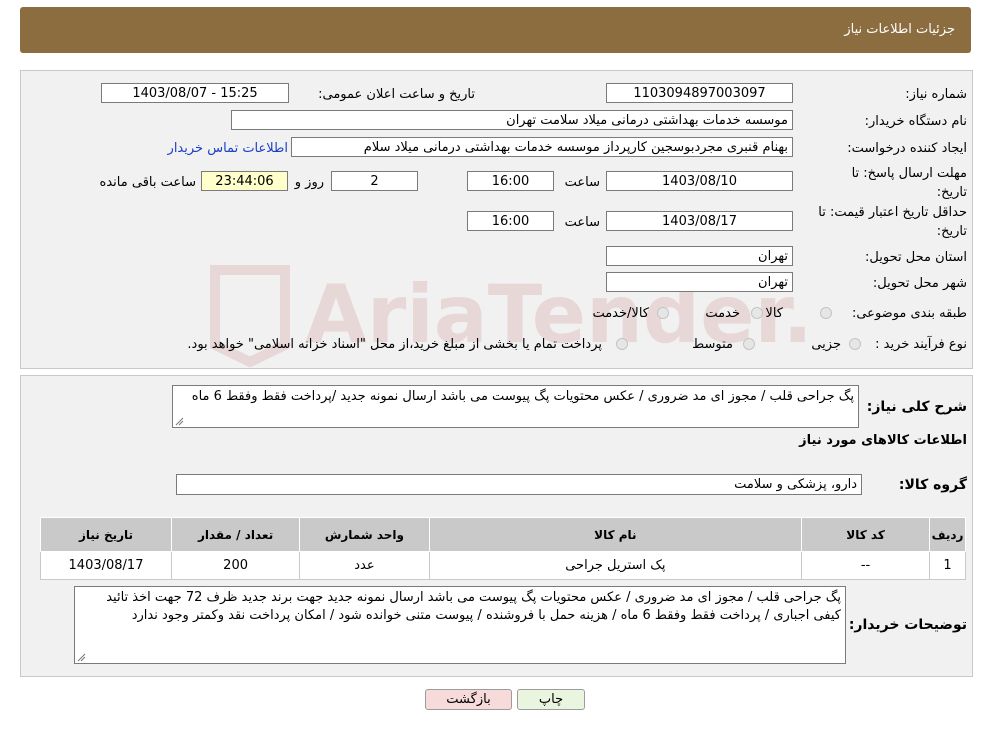  I want to click on summary-label: شرح کلی نیاز:, so click(916, 407).